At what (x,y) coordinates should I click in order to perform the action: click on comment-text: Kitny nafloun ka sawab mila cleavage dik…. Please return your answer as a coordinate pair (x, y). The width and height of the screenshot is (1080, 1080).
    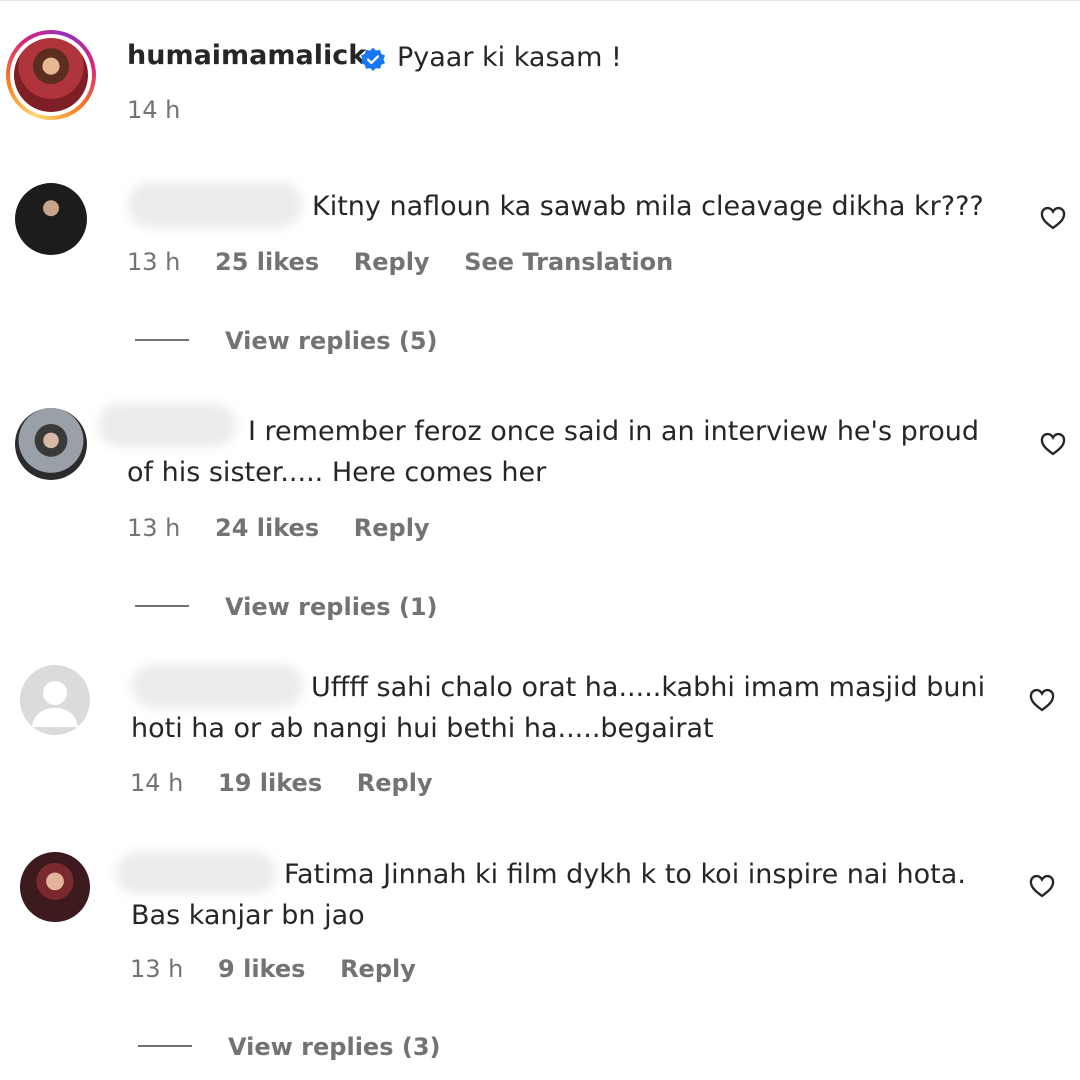
    Looking at the image, I should click on (648, 206).